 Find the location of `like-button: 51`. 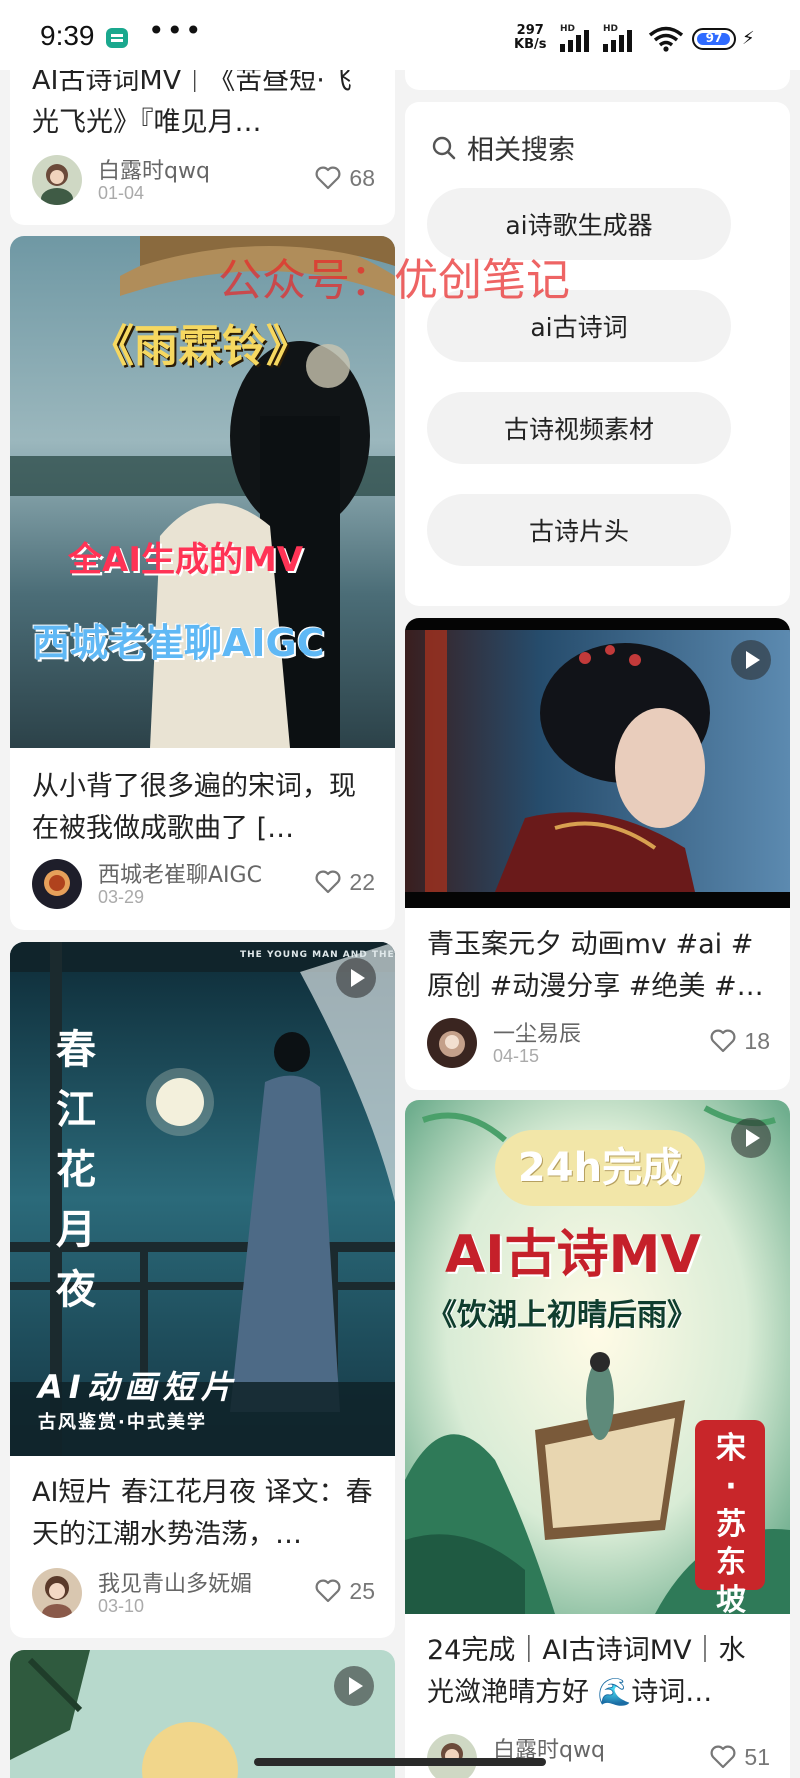

like-button: 51 is located at coordinates (740, 1757).